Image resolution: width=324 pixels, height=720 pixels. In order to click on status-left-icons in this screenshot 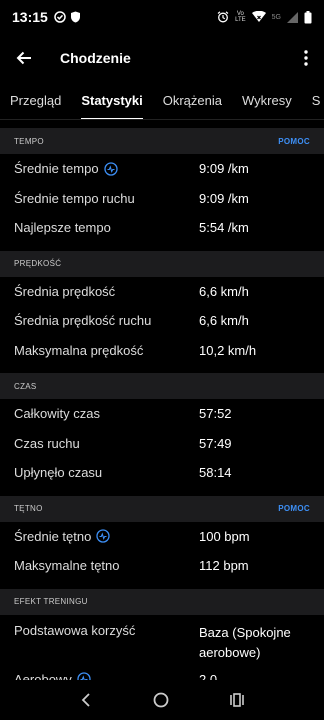, I will do `click(67, 17)`.